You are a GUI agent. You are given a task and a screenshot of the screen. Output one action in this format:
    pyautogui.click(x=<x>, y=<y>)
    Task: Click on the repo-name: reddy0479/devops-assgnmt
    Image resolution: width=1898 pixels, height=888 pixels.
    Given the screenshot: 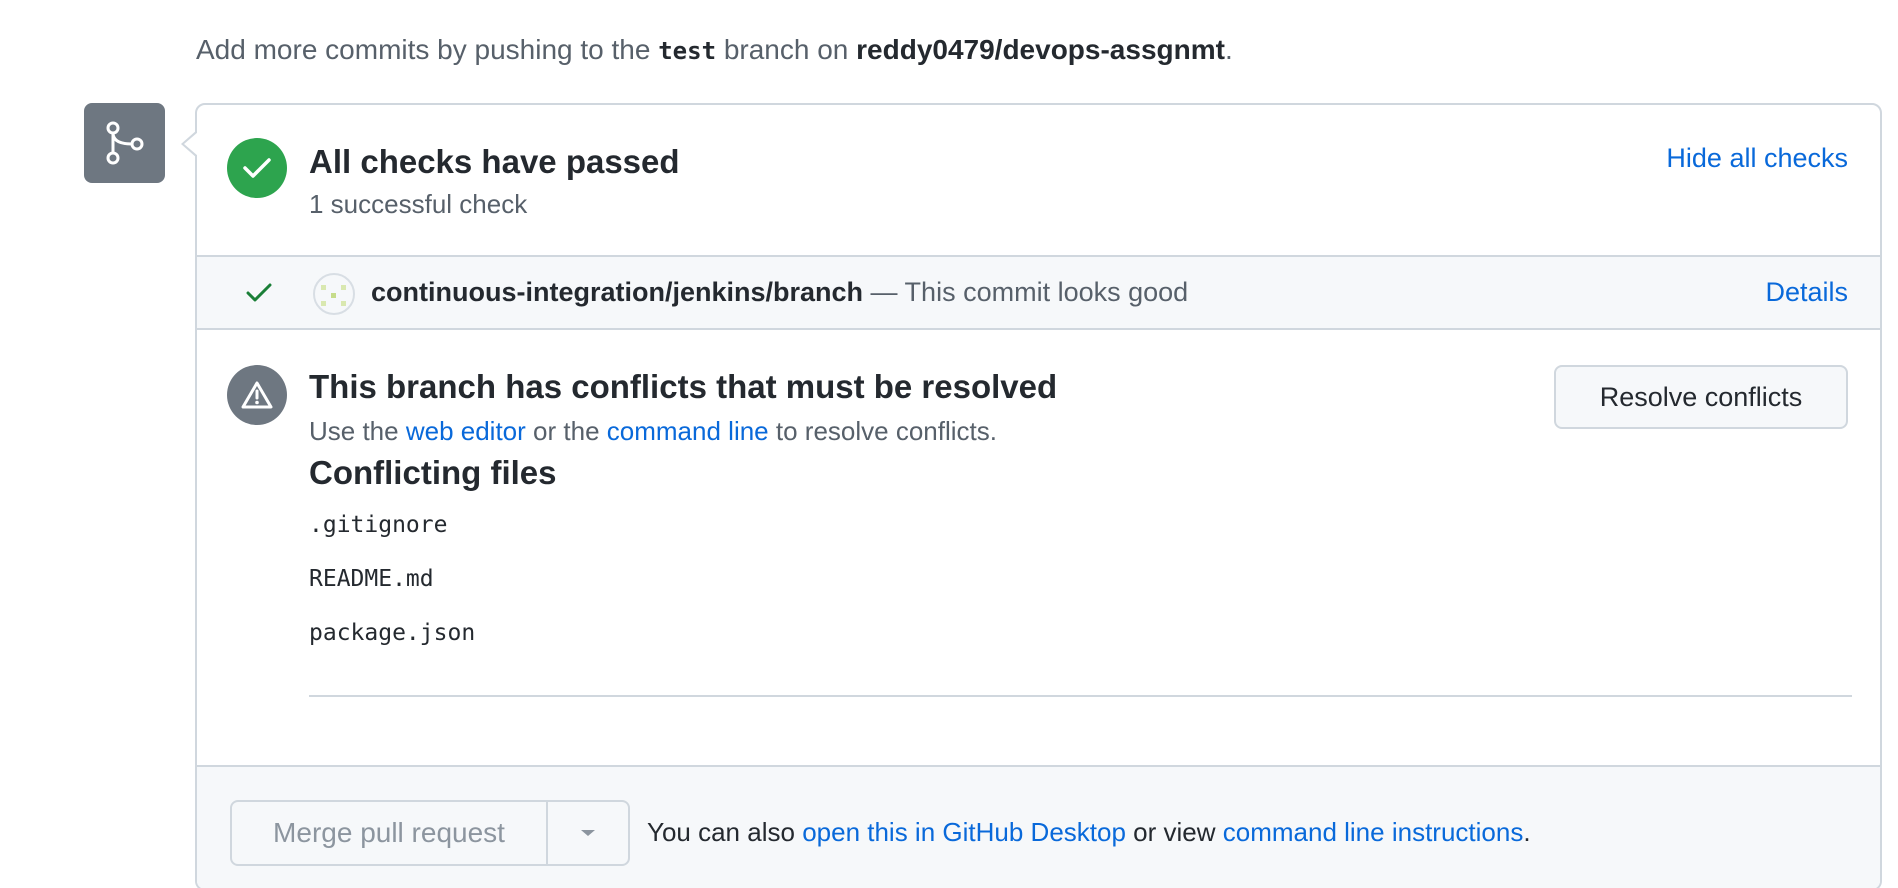 What is the action you would take?
    pyautogui.click(x=1040, y=49)
    